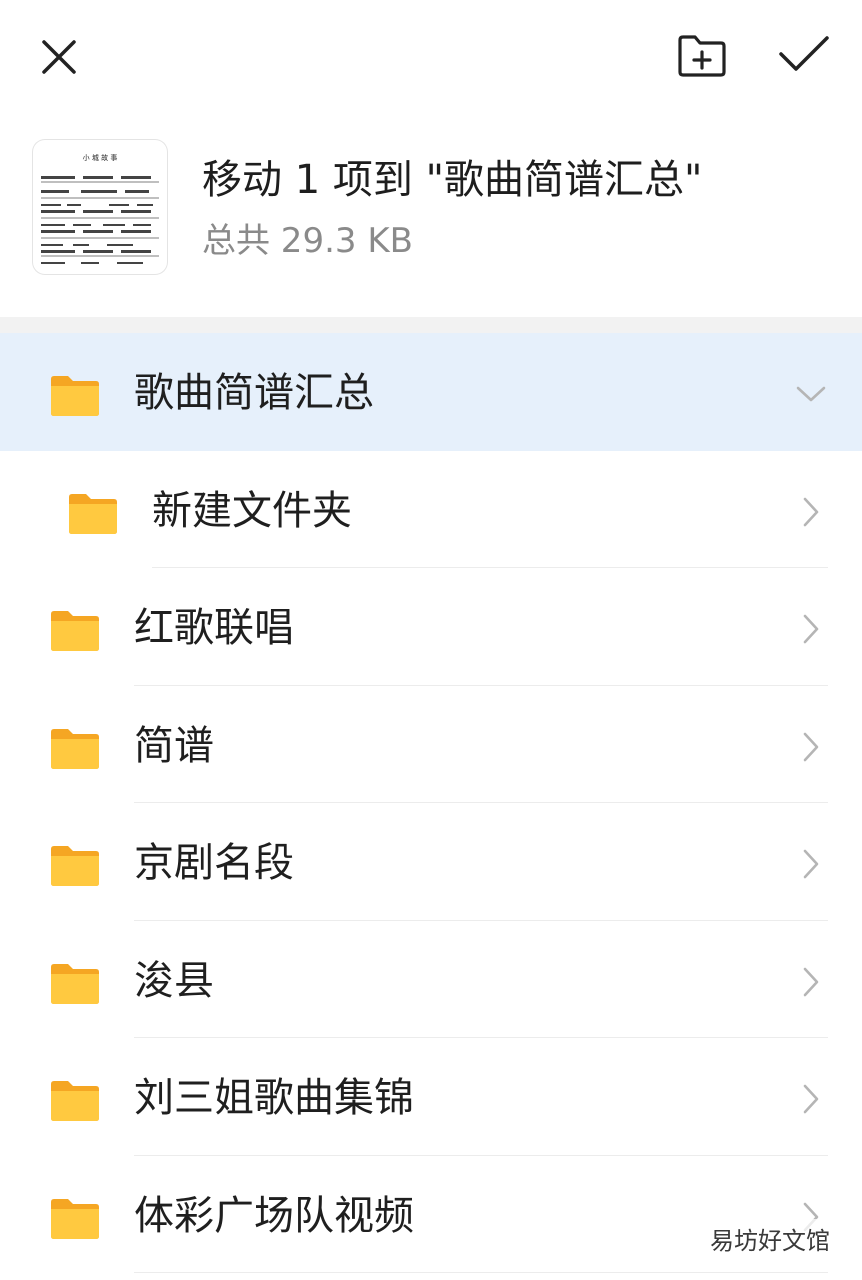  I want to click on folder-row-selected: 歌曲简谱汇总, so click(431, 392).